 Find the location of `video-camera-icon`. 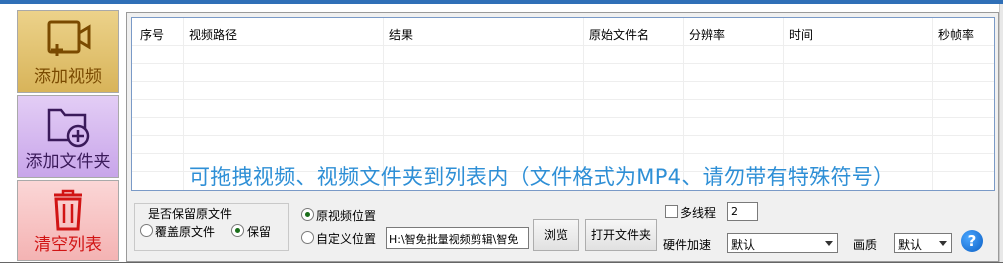

video-camera-icon is located at coordinates (69, 38).